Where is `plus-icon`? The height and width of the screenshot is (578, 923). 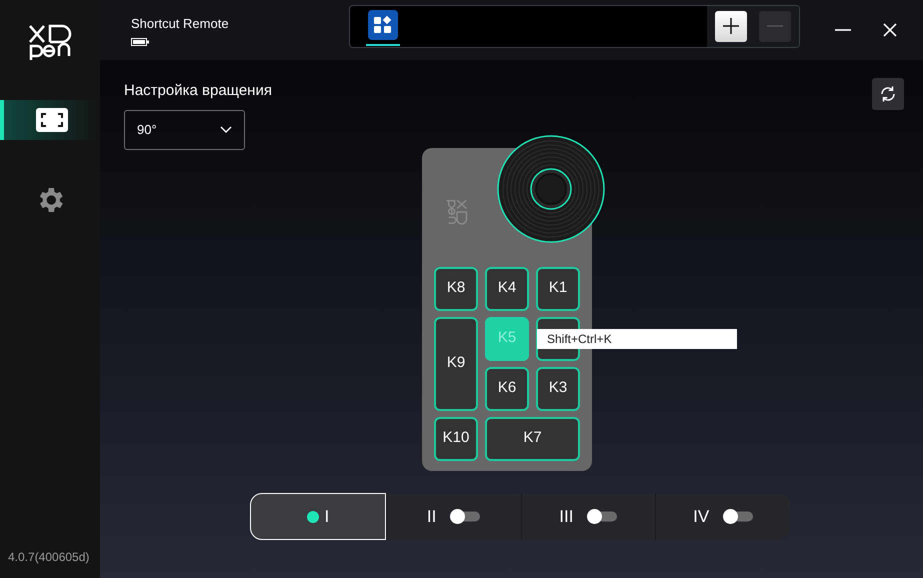
plus-icon is located at coordinates (731, 26).